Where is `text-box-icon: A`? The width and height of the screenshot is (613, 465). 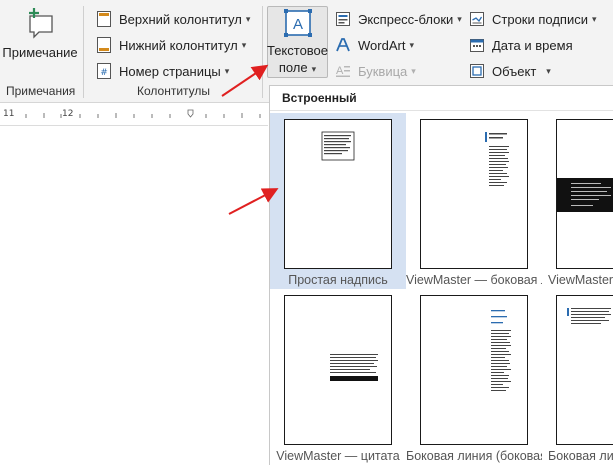
text-box-icon: A is located at coordinates (298, 23).